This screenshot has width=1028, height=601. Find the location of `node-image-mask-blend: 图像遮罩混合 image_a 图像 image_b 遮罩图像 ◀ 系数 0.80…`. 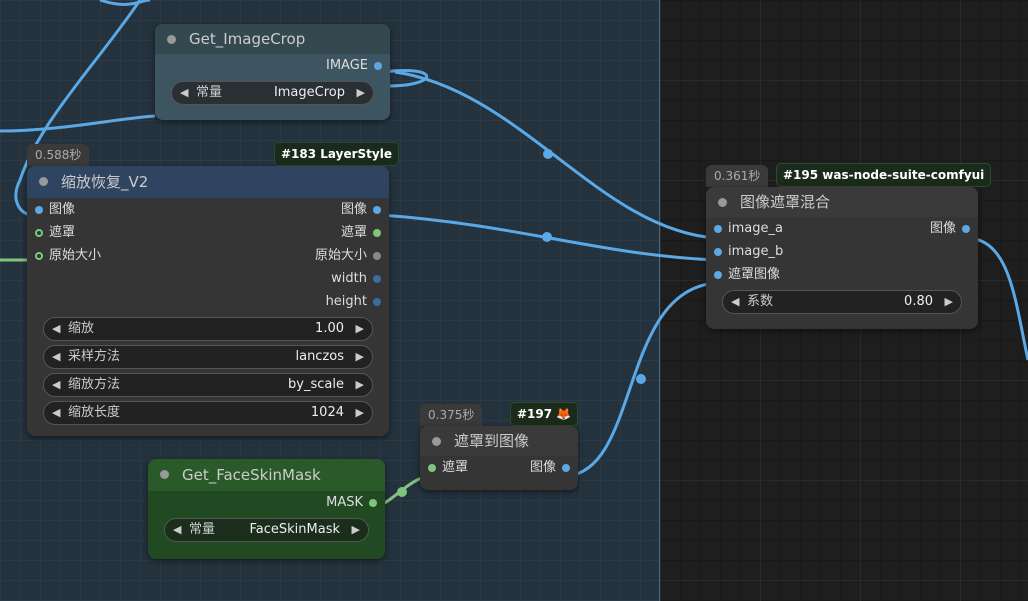

node-image-mask-blend: 图像遮罩混合 image_a 图像 image_b 遮罩图像 ◀ 系数 0.80… is located at coordinates (842, 258).